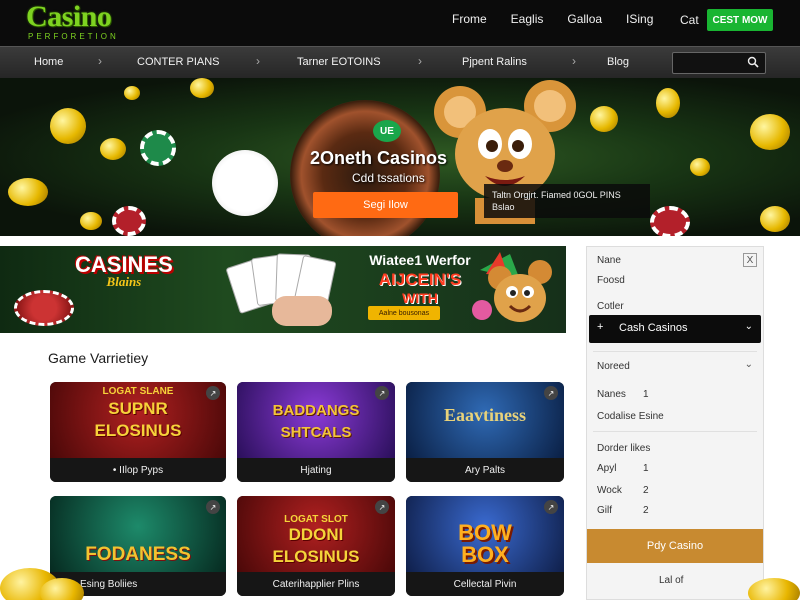 The image size is (800, 600). Describe the element at coordinates (606, 468) in the screenshot. I see `sidebar-row-apyl: Apyl` at that location.